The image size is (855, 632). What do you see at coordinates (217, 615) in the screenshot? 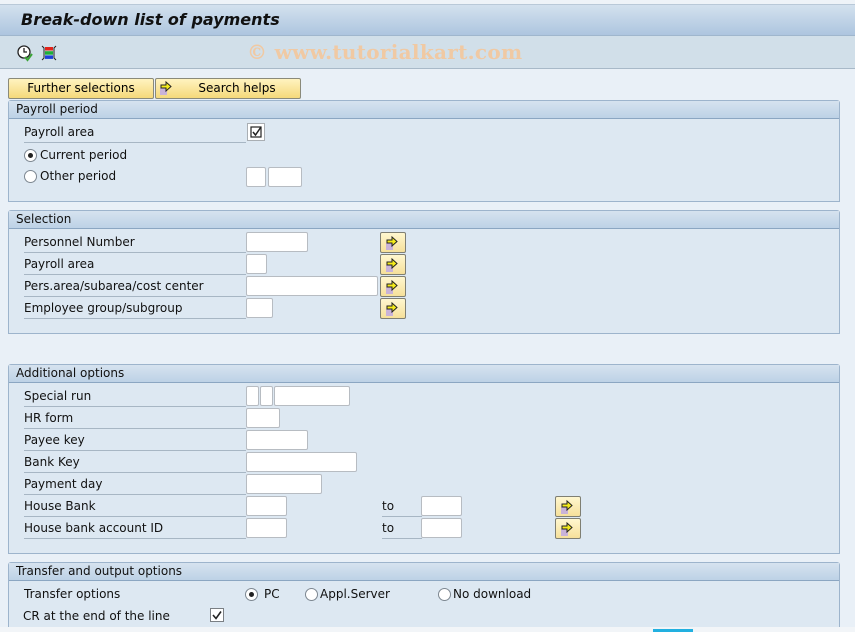
I see `cr-checkbox` at bounding box center [217, 615].